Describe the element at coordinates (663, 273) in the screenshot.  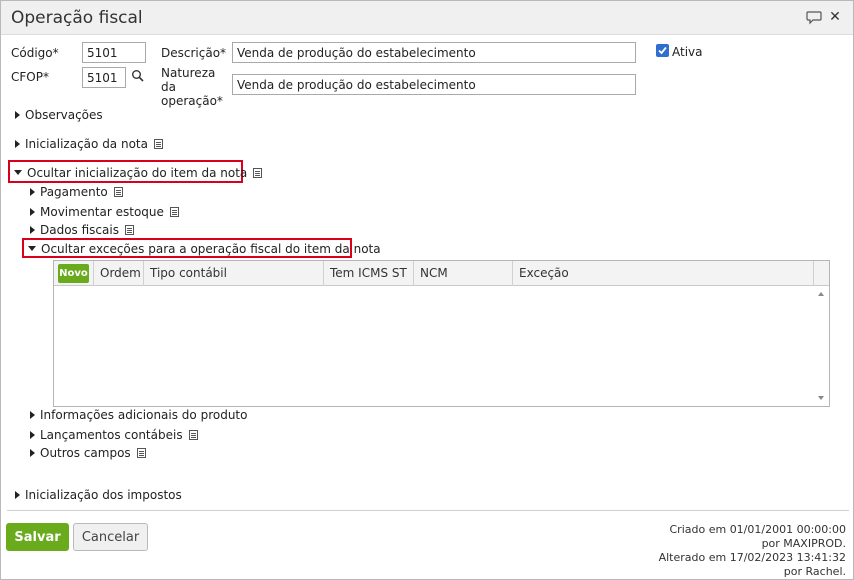
I see `column-header-excecao: Exceção` at that location.